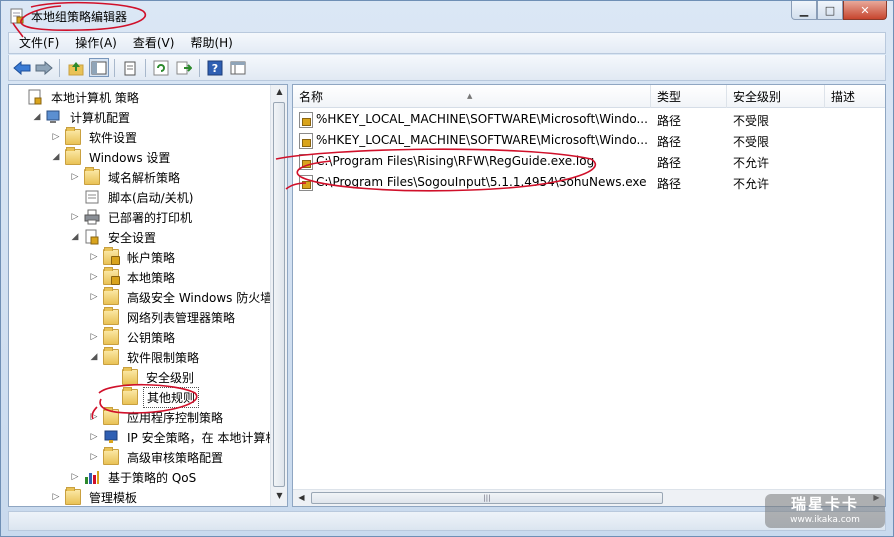  Describe the element at coordinates (689, 96) in the screenshot. I see `column-header-type: 类型` at that location.